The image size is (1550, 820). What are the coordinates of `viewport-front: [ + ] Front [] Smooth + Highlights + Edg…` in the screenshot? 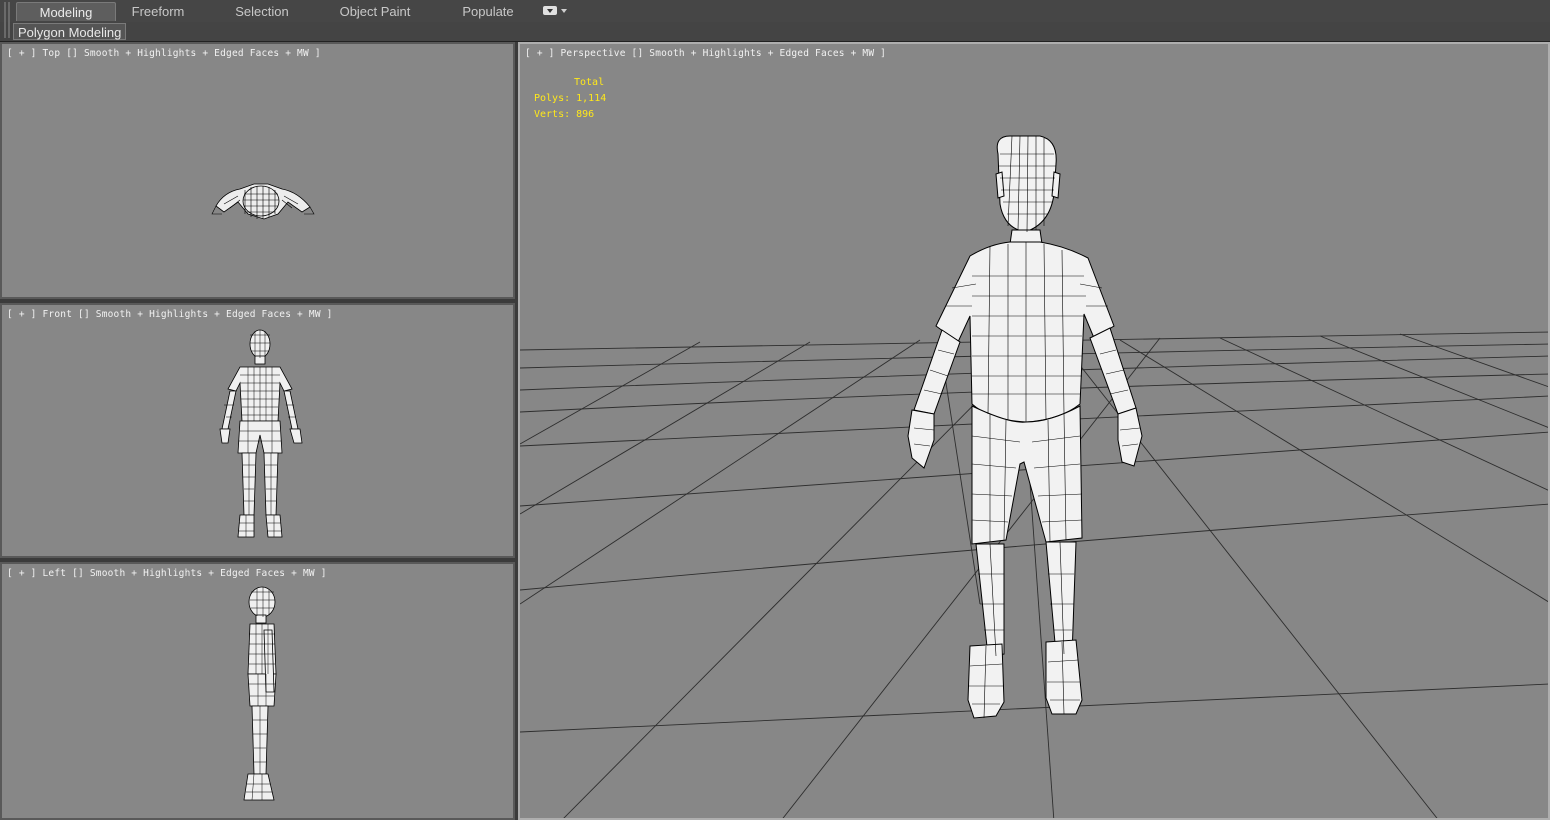 It's located at (257, 430).